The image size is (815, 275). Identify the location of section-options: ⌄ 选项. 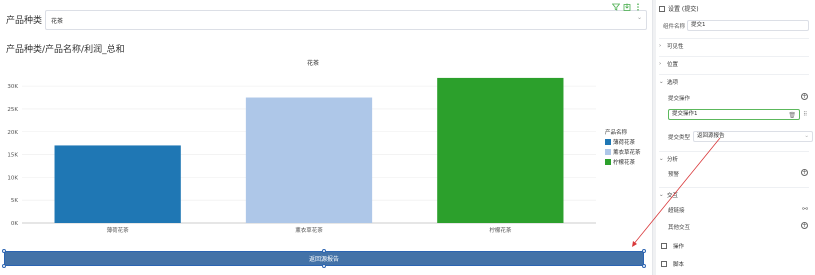
(734, 80).